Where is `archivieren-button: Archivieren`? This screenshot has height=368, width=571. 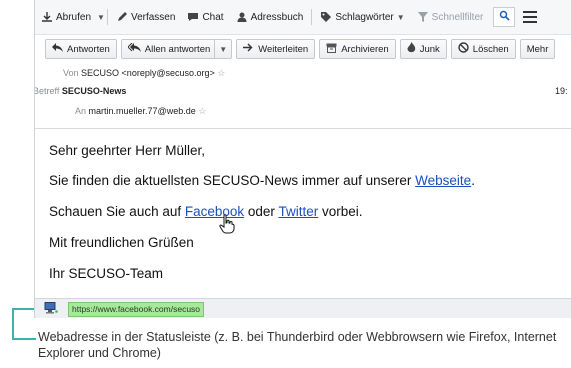 archivieren-button: Archivieren is located at coordinates (357, 49).